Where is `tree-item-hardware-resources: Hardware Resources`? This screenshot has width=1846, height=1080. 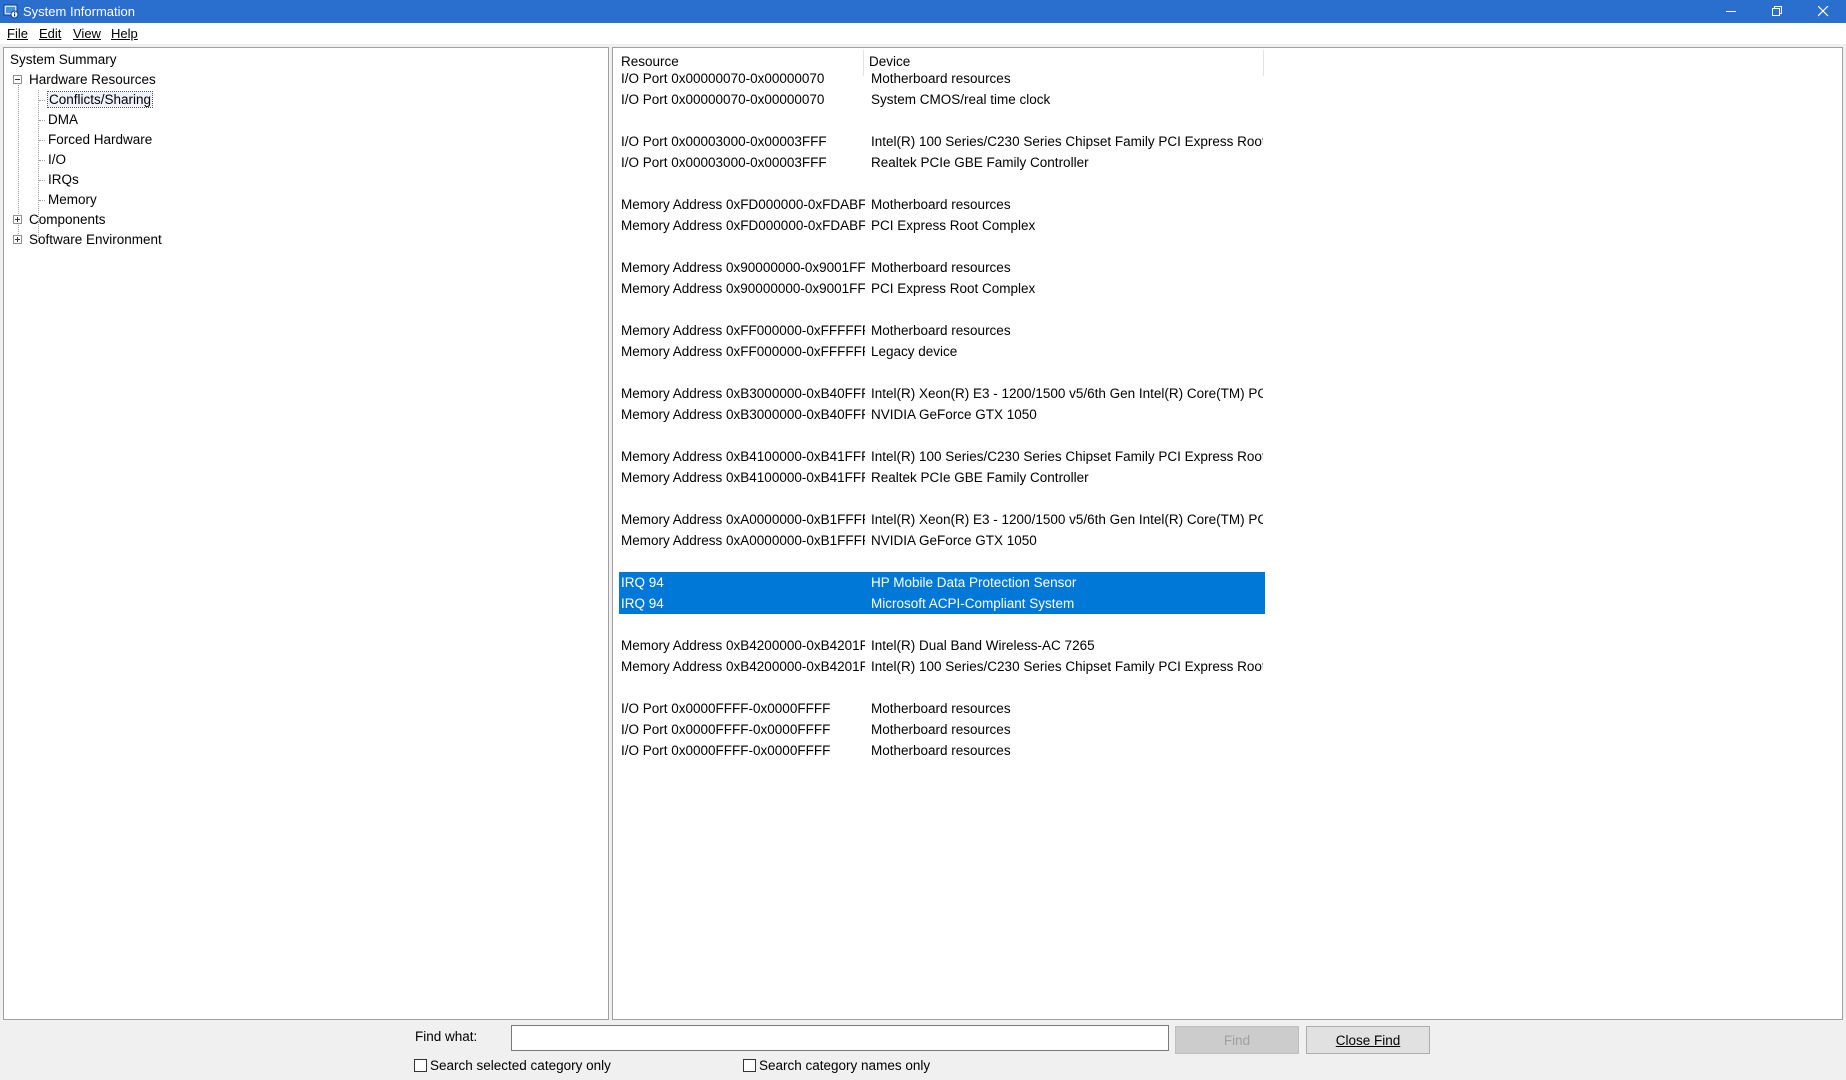 tree-item-hardware-resources: Hardware Resources is located at coordinates (92, 80).